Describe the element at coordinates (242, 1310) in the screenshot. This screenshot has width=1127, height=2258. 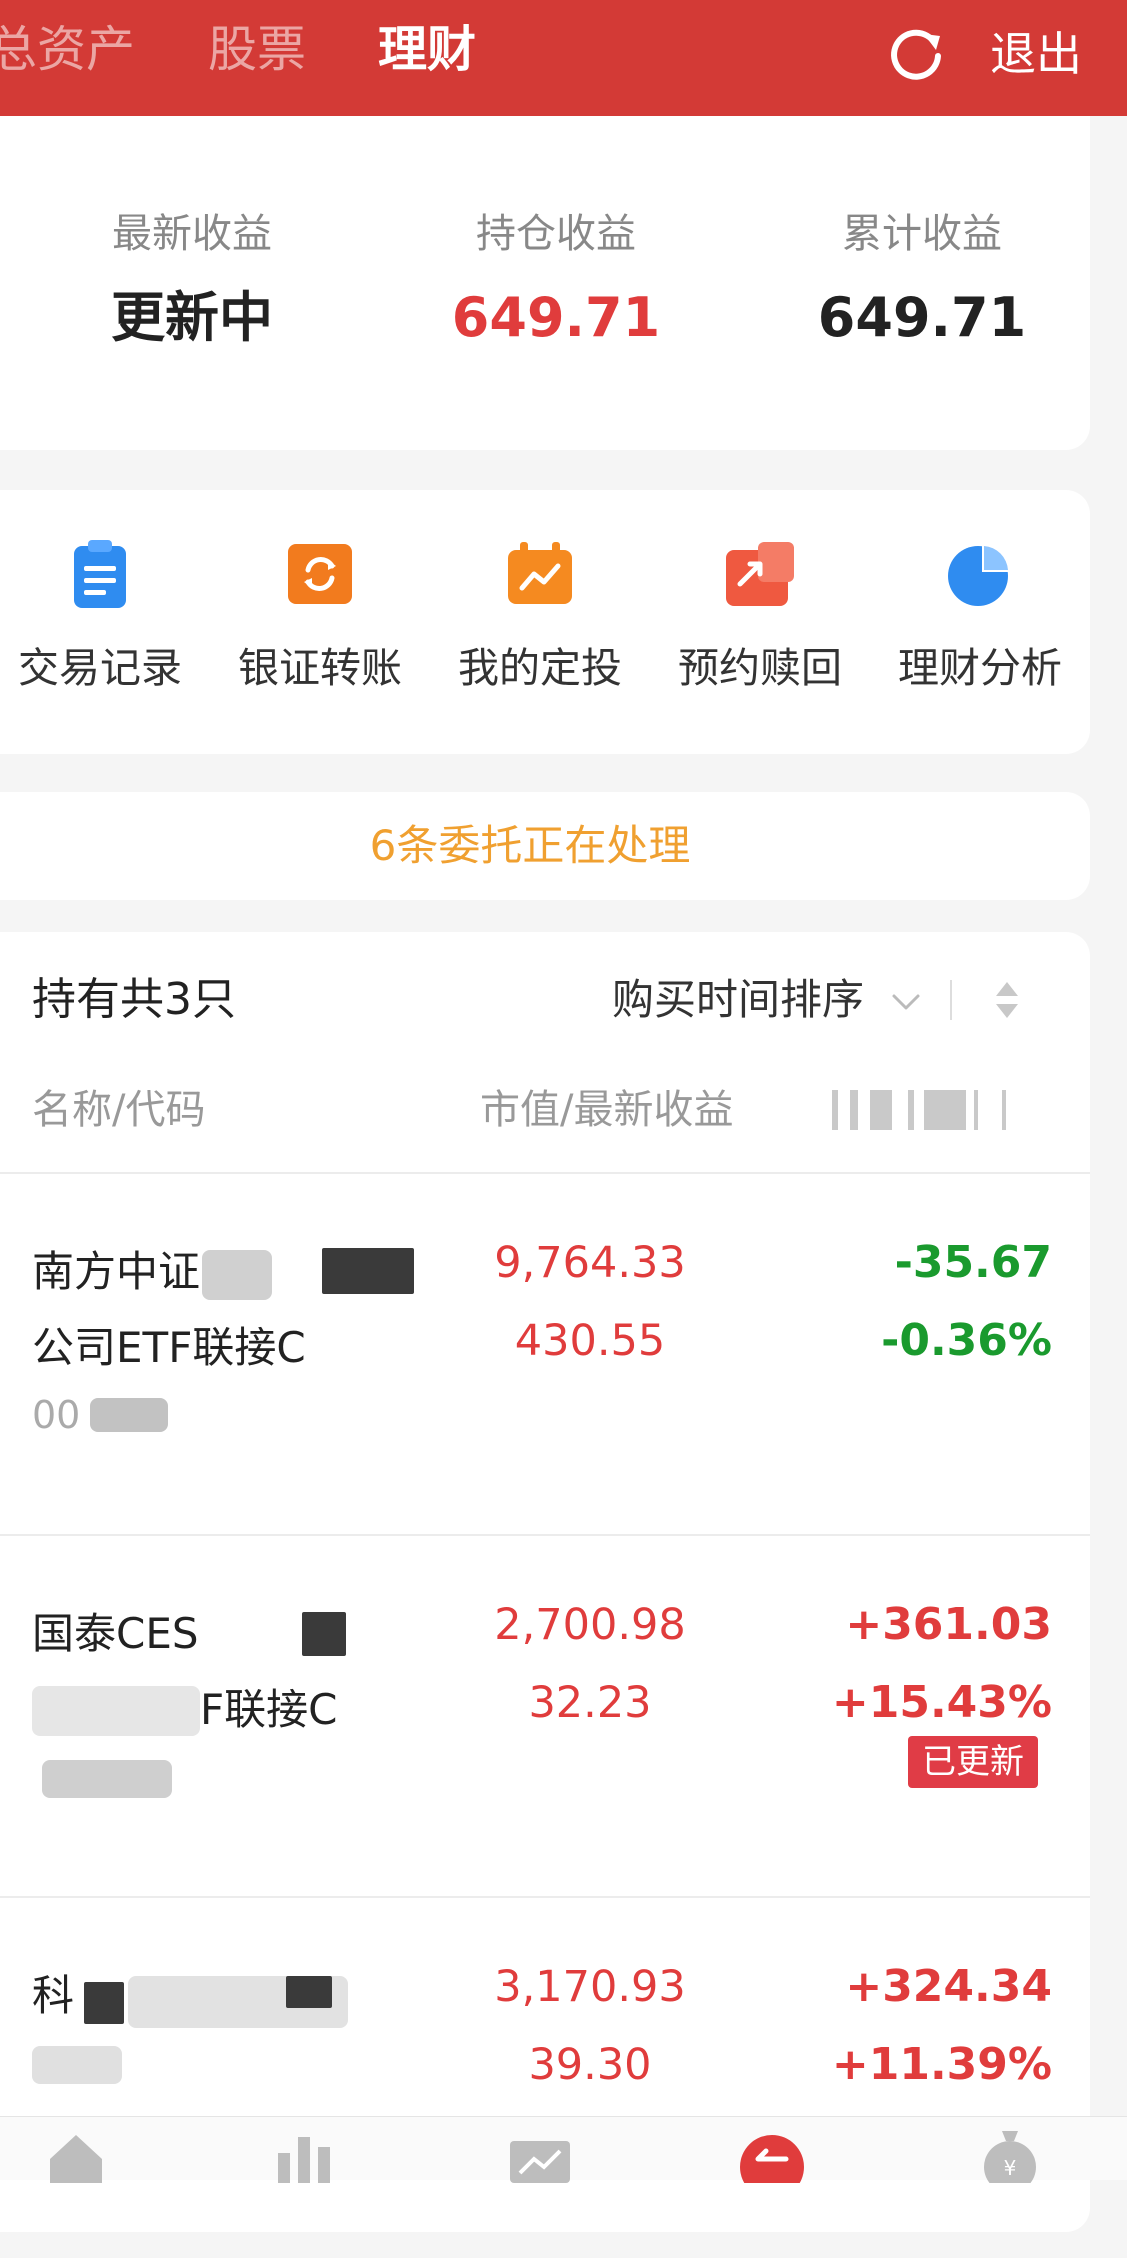
I see `fund-name: 南方中证 公司ETF联接C` at that location.